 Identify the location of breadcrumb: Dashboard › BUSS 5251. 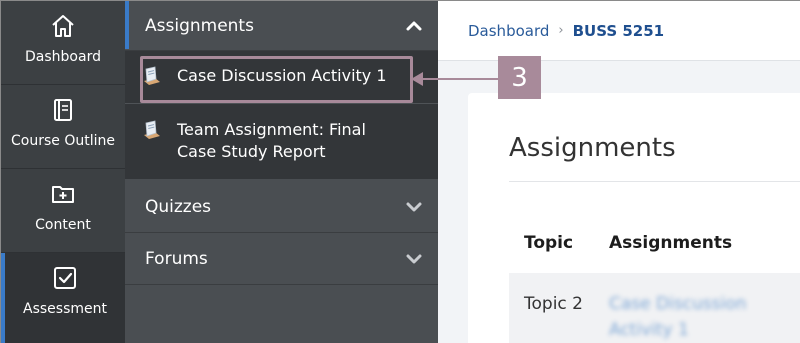
(619, 31).